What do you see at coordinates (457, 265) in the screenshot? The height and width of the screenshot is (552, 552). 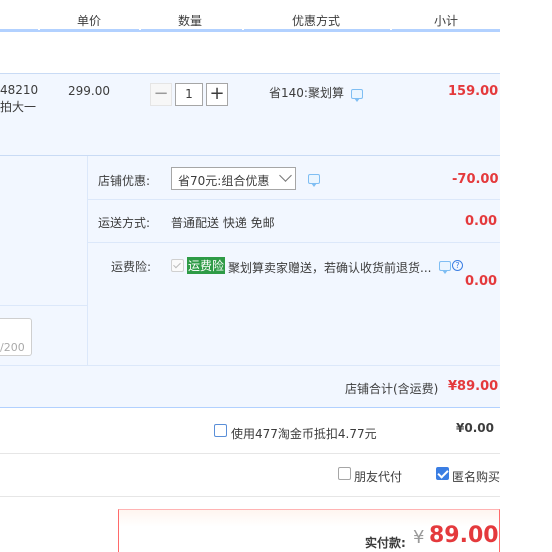 I see `help-icon: ?` at bounding box center [457, 265].